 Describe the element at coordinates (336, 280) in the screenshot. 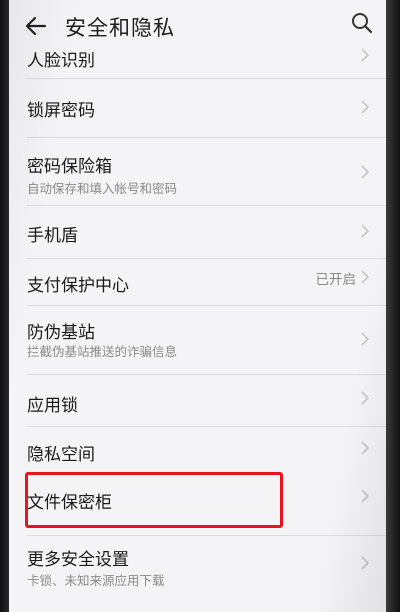

I see `status-value: 已开启` at that location.